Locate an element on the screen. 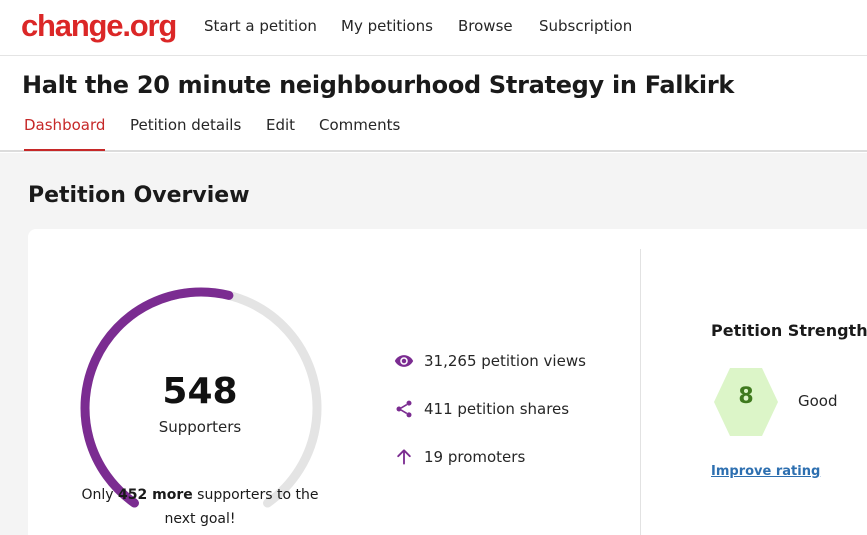  promoters-text: 19 promoters is located at coordinates (475, 457).